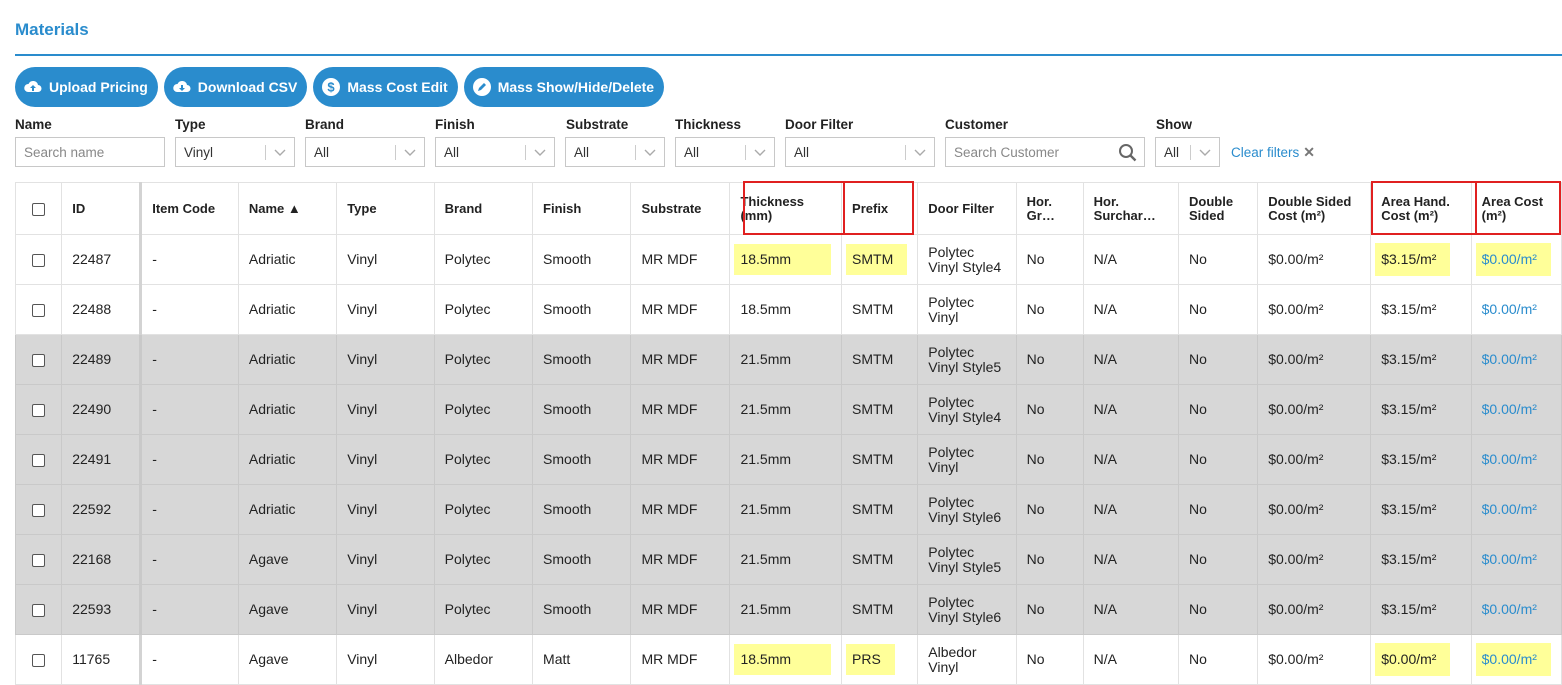 The width and height of the screenshot is (1562, 685). I want to click on highlighted-value: SMTM, so click(877, 259).